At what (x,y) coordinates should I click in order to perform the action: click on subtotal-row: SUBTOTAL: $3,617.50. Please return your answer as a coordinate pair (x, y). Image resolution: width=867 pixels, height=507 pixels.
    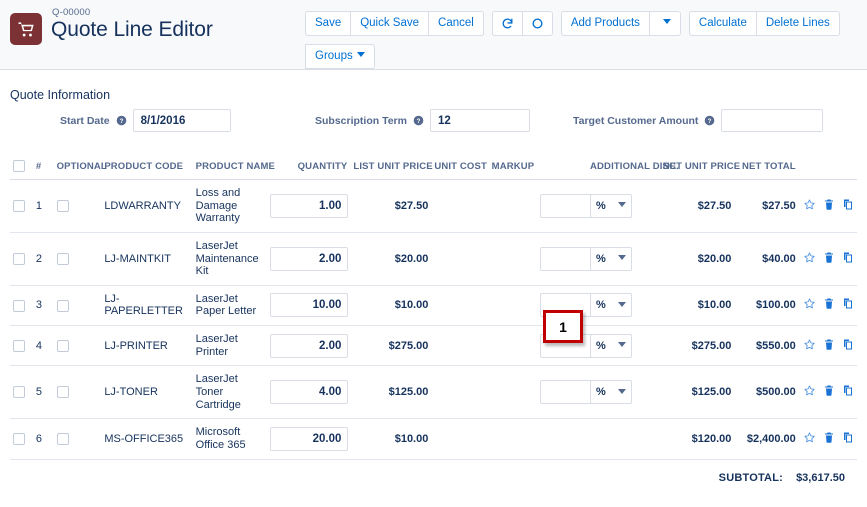
    Looking at the image, I should click on (782, 478).